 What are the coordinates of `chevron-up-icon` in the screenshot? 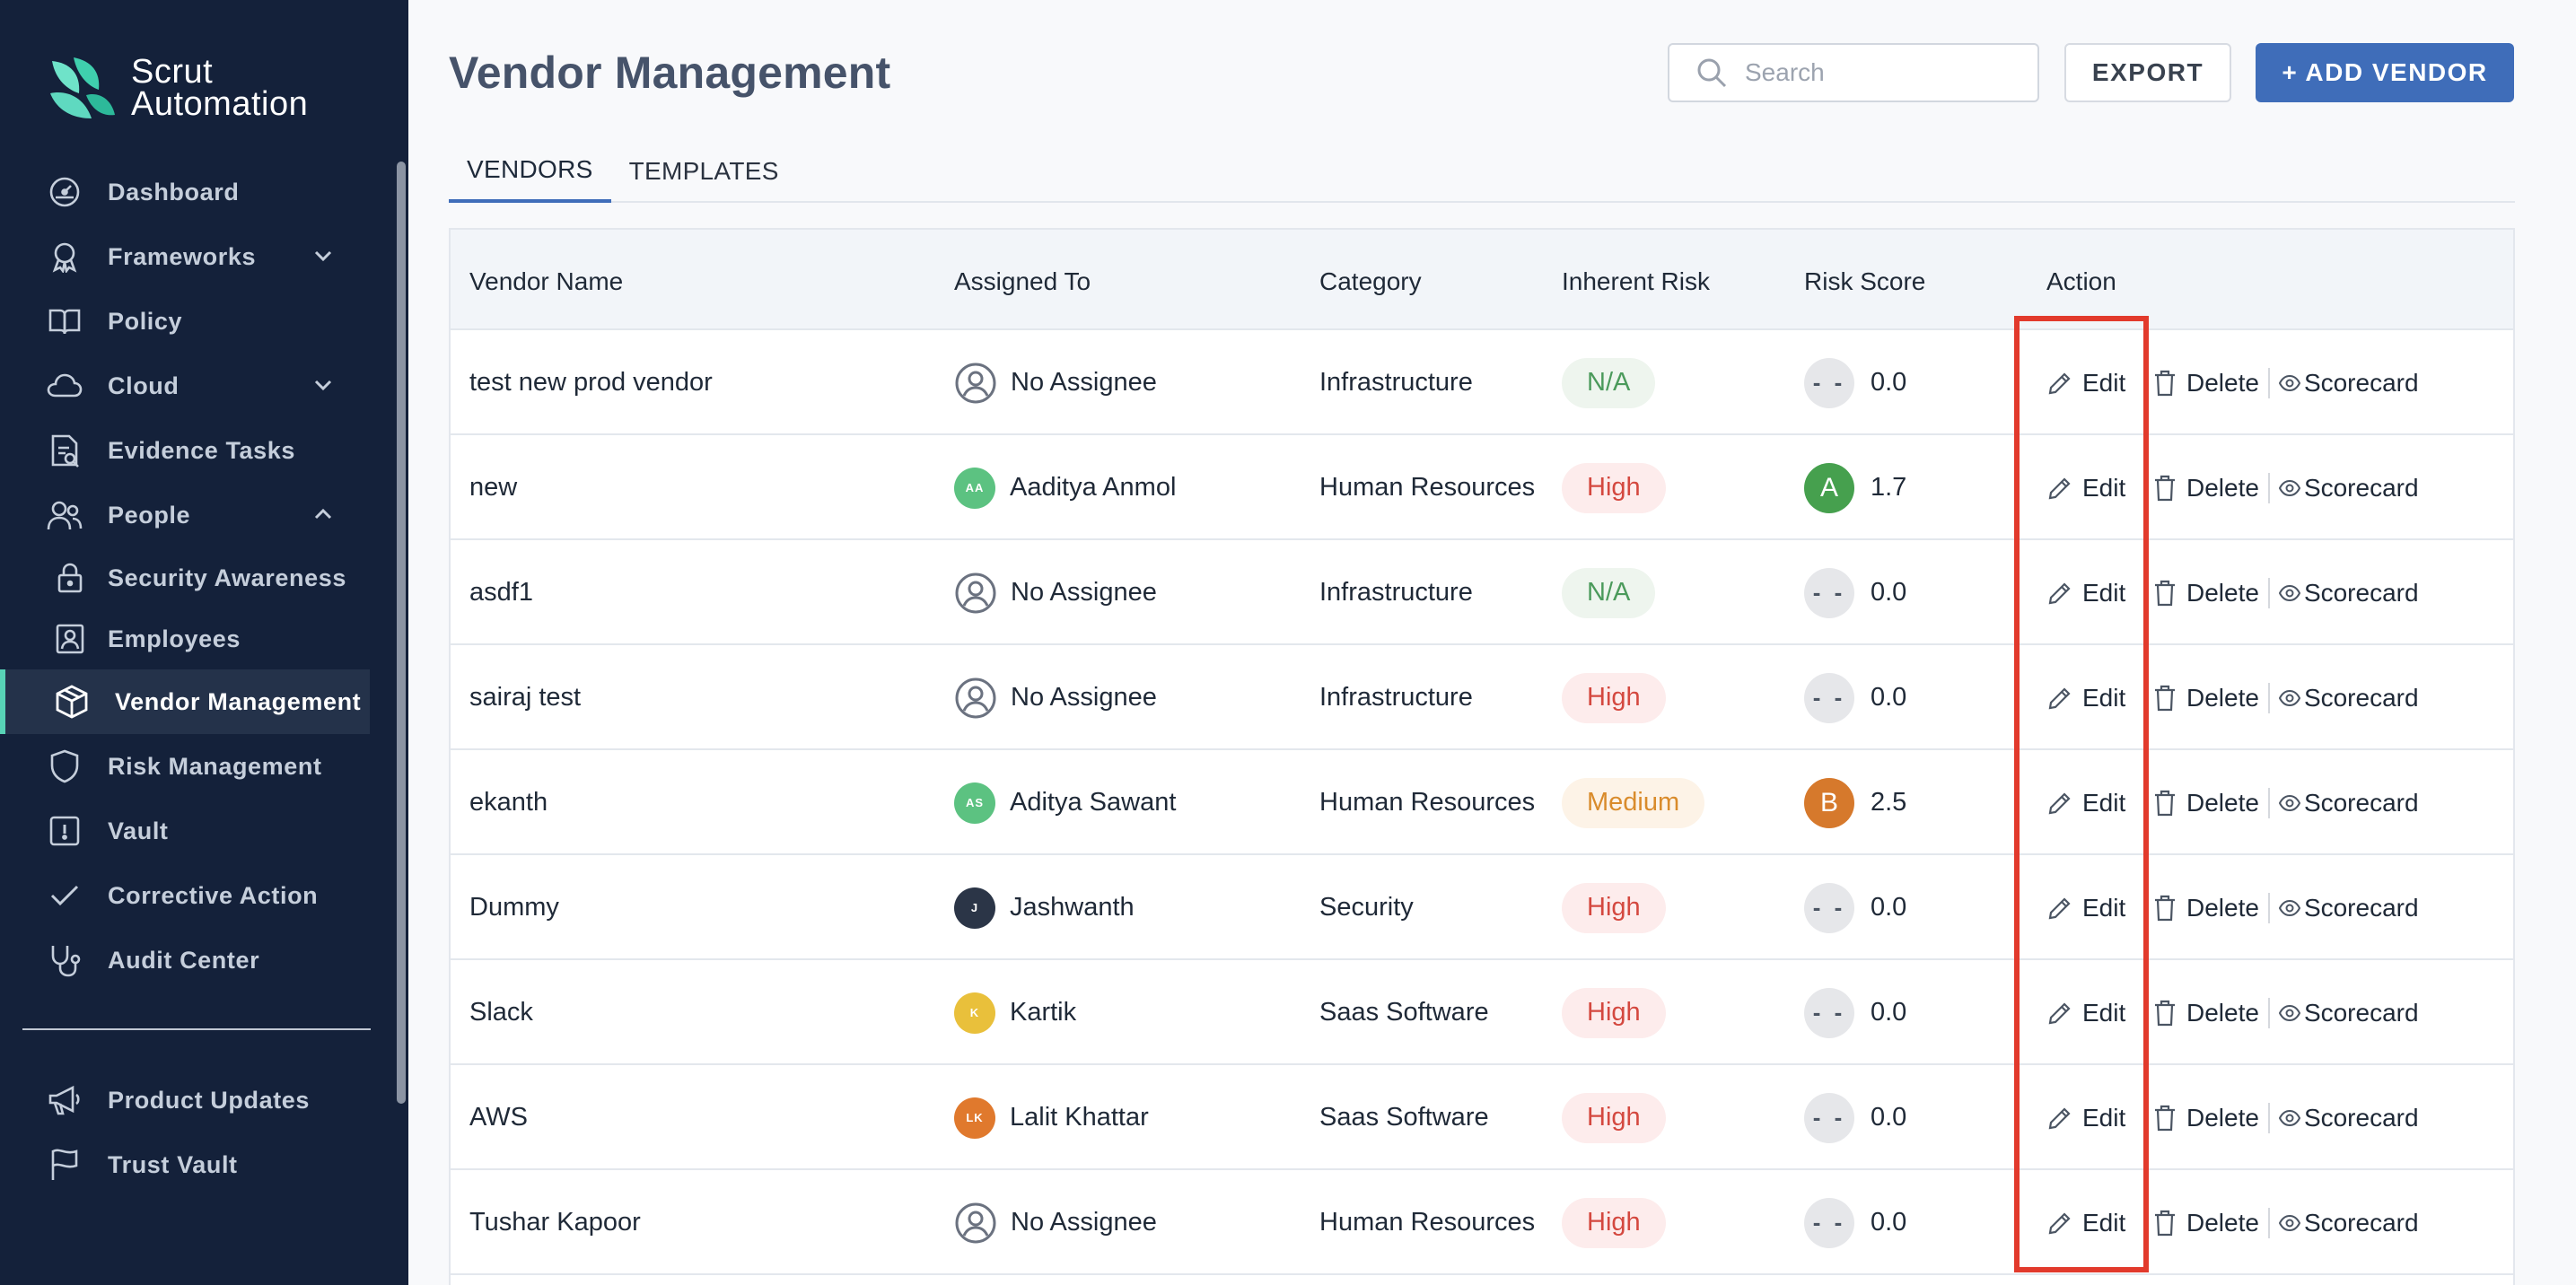 It's located at (323, 514).